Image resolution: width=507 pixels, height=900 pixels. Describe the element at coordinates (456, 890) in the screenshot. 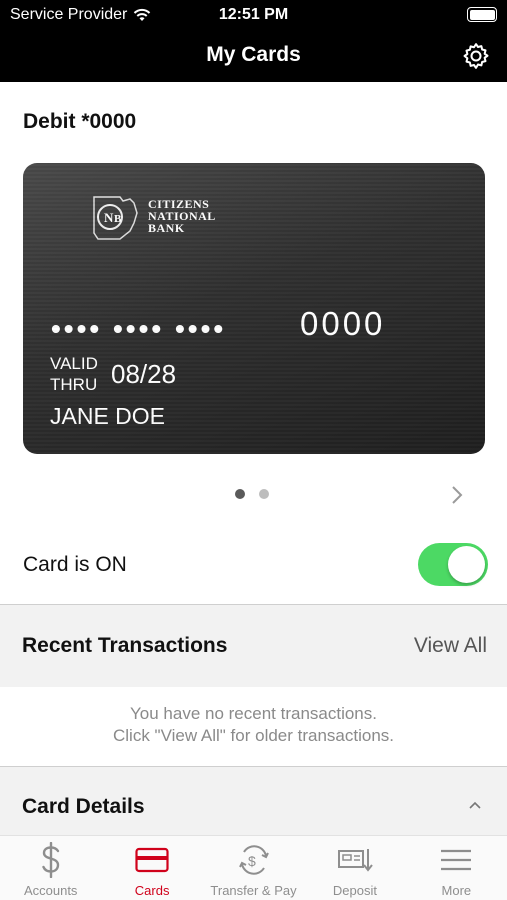

I see `tab-label: More` at that location.